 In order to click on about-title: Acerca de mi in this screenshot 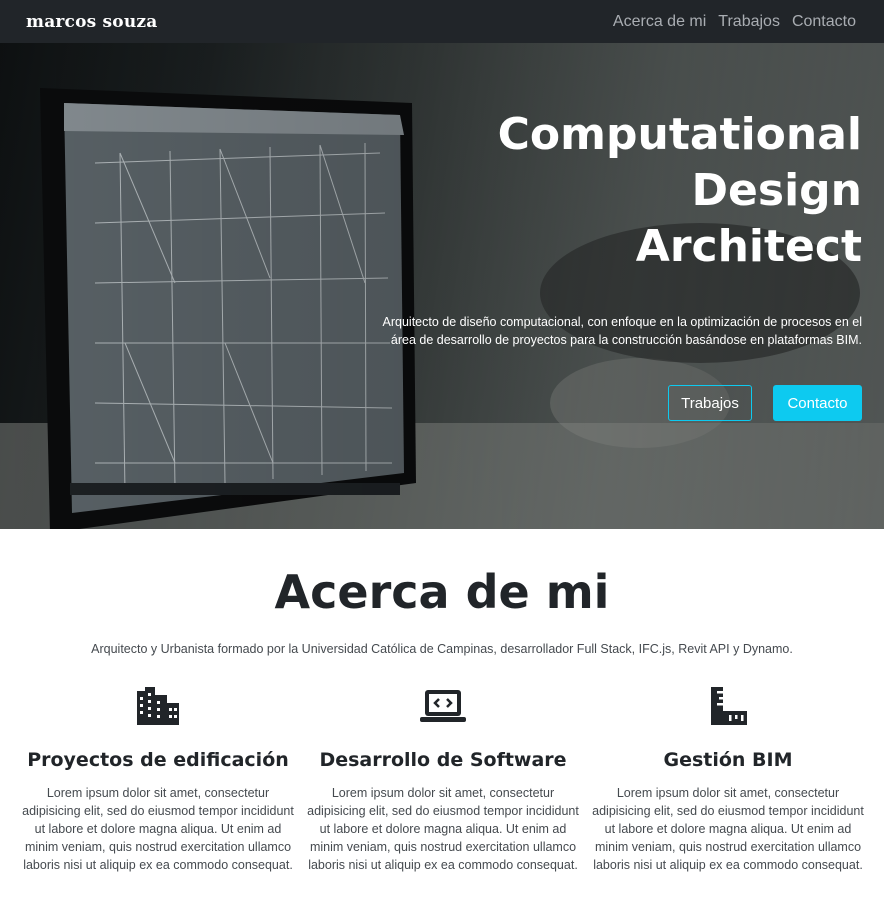, I will do `click(442, 592)`.